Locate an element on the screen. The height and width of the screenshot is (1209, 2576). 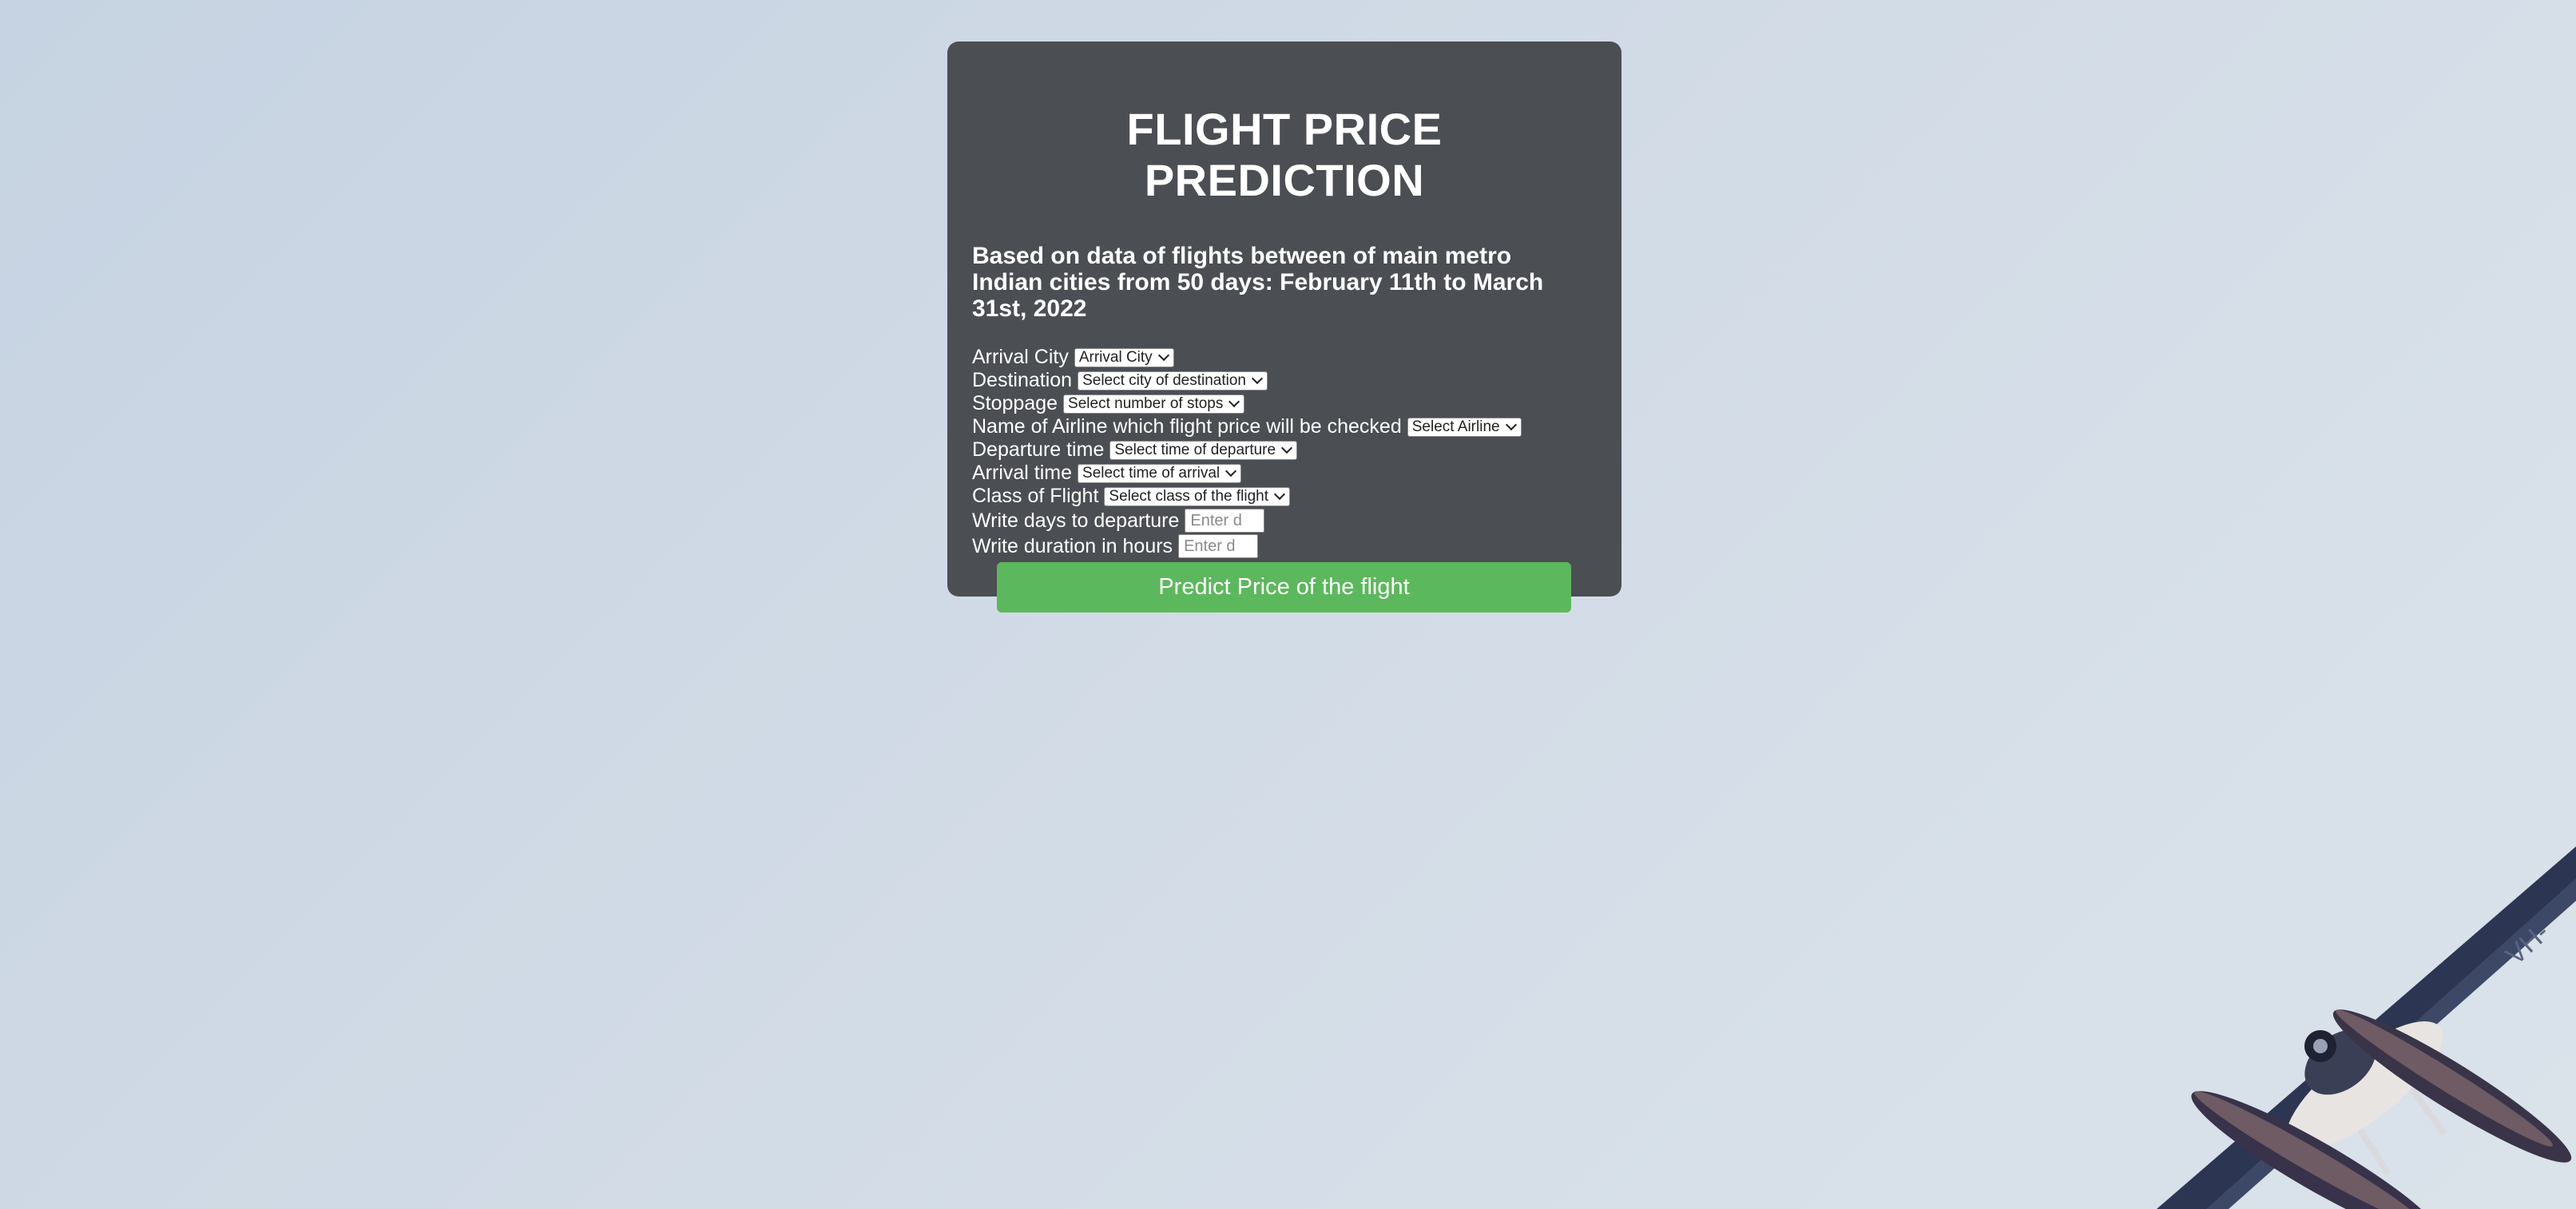
arrival-time-select: Select time of arrival is located at coordinates (1160, 473).